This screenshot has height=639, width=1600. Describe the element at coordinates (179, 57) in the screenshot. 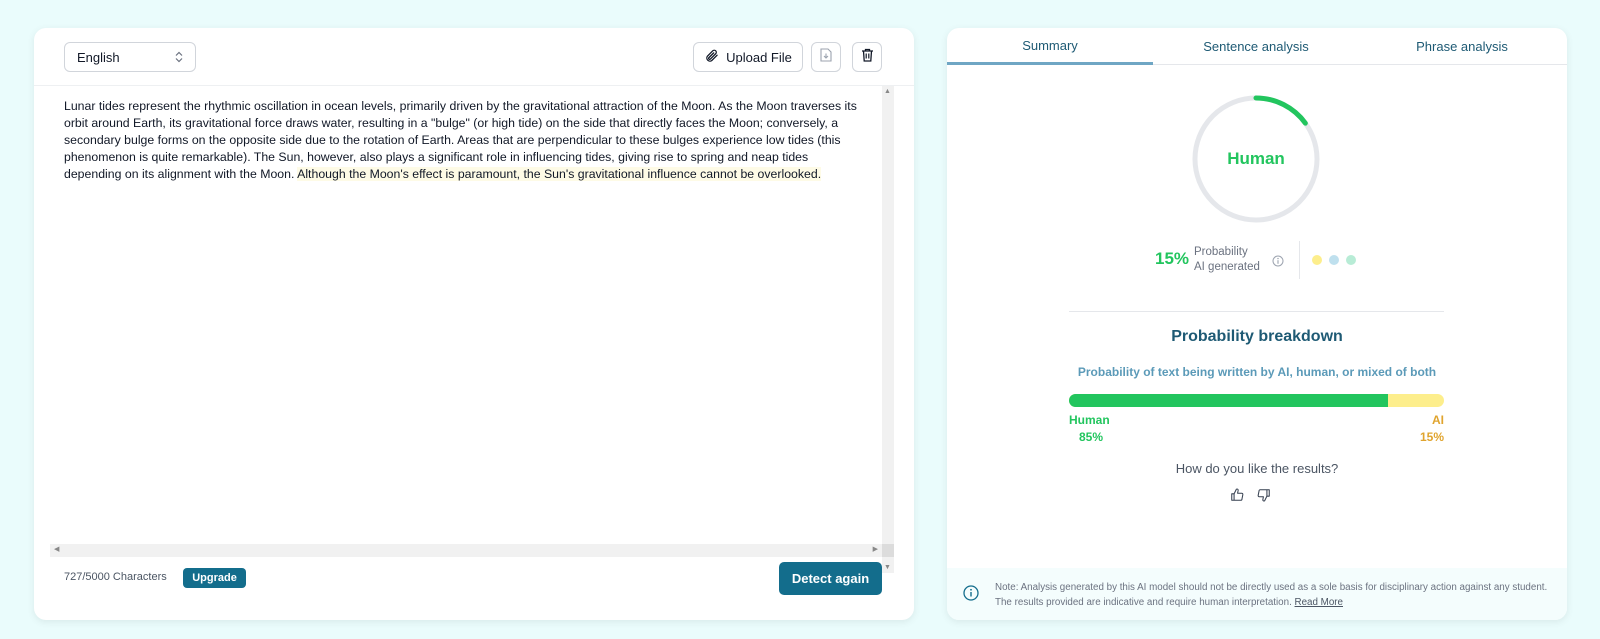

I see `chevron-updown-icon` at that location.